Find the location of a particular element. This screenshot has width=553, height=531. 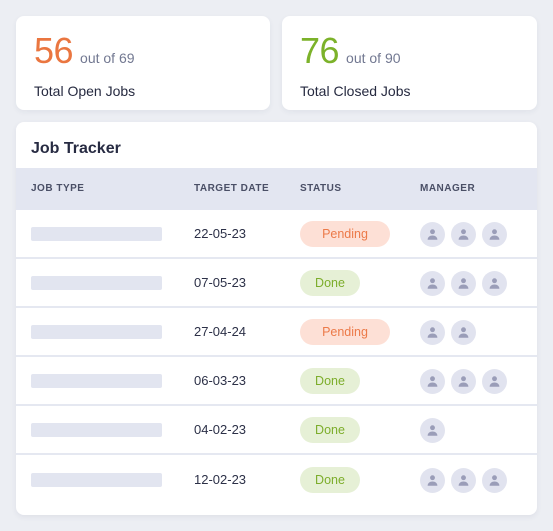

column-header-status: STATUS is located at coordinates (321, 188).